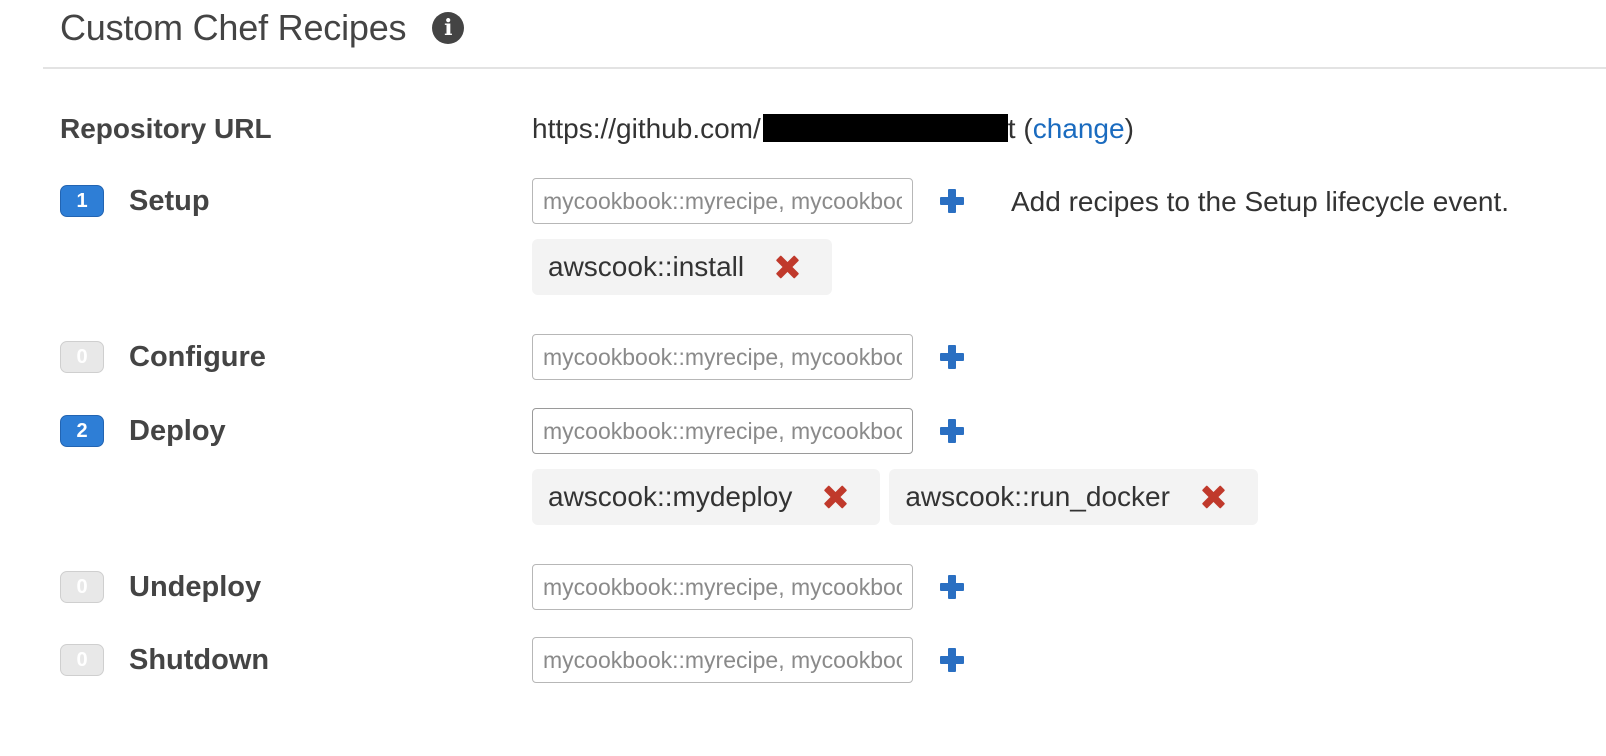 This screenshot has height=756, width=1606. Describe the element at coordinates (1037, 496) in the screenshot. I see `recipe-tag-label: awscook::run_docker` at that location.